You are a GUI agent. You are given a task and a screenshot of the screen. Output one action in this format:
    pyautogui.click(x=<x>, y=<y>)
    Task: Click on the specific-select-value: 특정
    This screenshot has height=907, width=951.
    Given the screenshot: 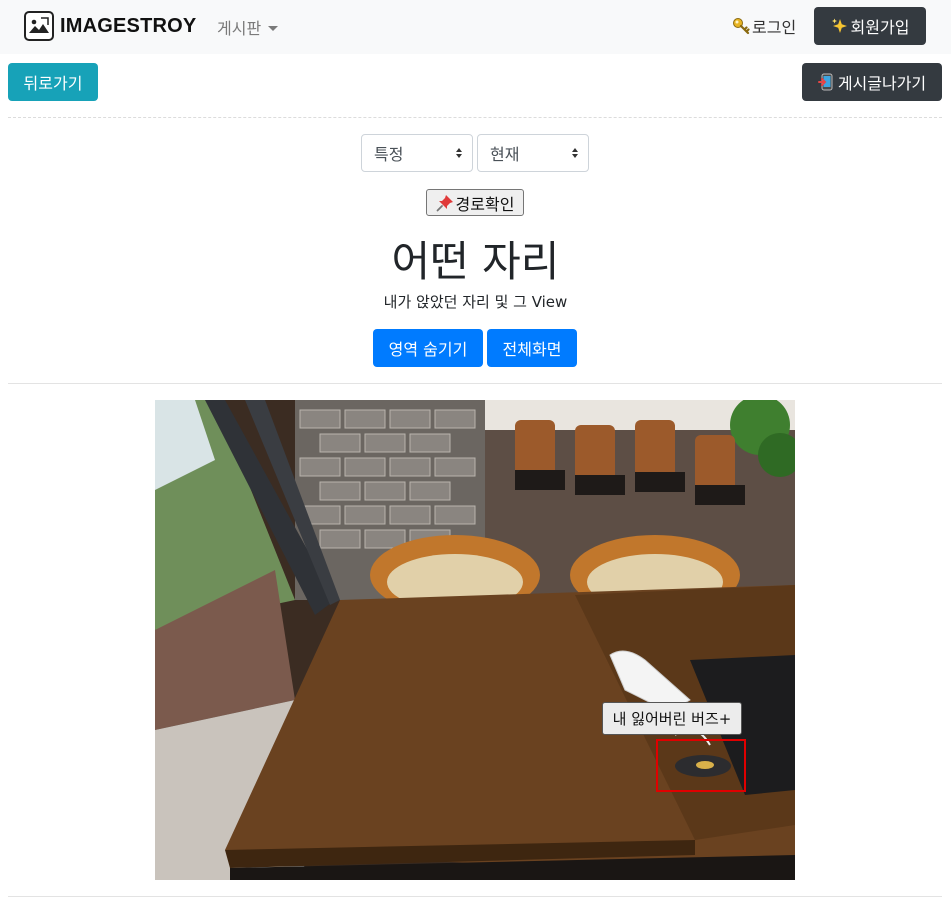 What is the action you would take?
    pyautogui.click(x=389, y=154)
    